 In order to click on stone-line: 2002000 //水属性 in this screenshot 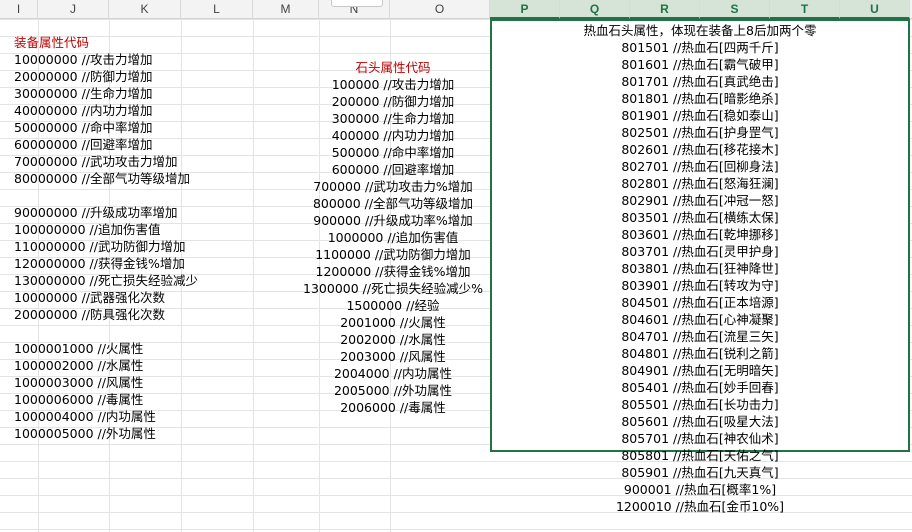, I will do `click(393, 339)`.